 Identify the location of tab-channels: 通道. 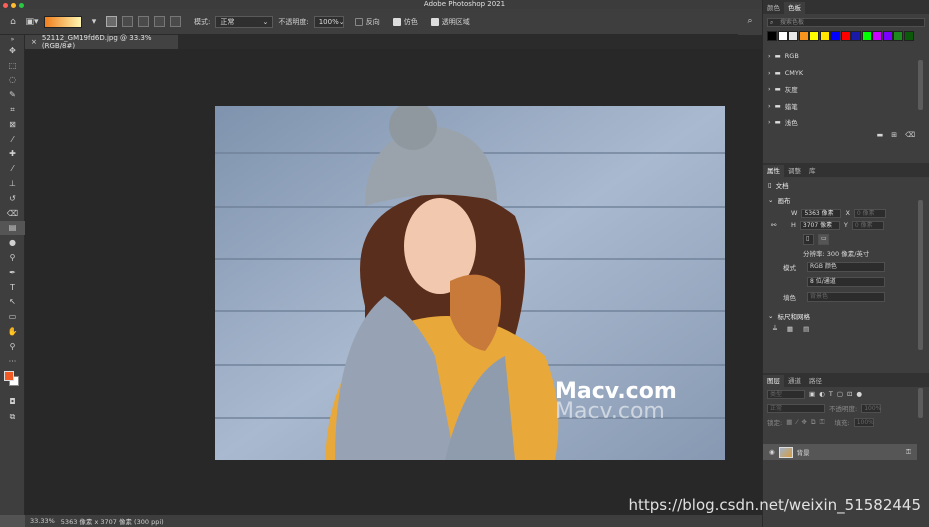
(794, 381).